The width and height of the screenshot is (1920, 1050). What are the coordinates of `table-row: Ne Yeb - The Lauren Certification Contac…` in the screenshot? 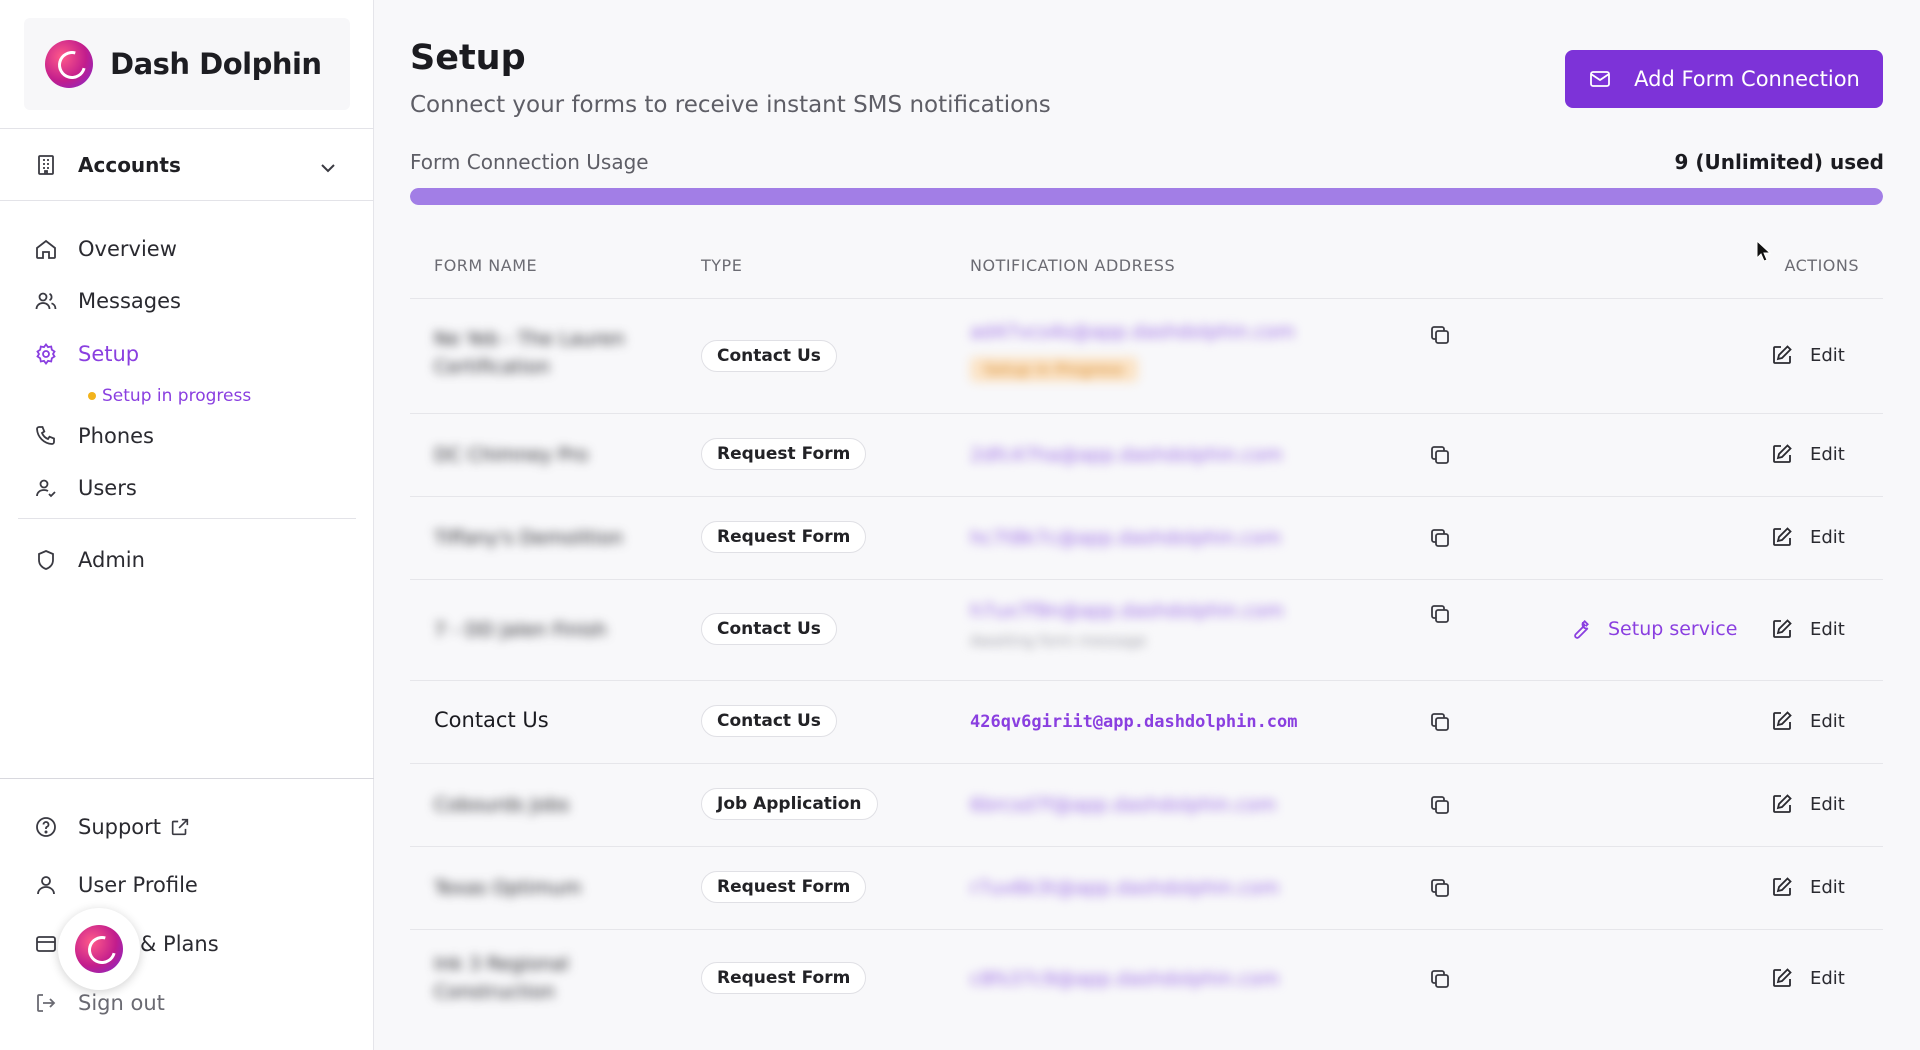 It's located at (1146, 355).